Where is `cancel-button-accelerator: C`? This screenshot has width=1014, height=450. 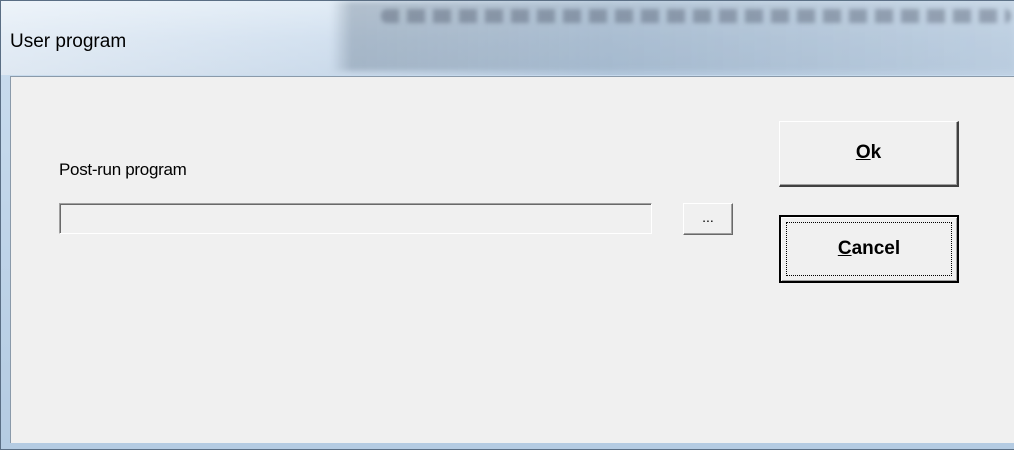 cancel-button-accelerator: C is located at coordinates (844, 248).